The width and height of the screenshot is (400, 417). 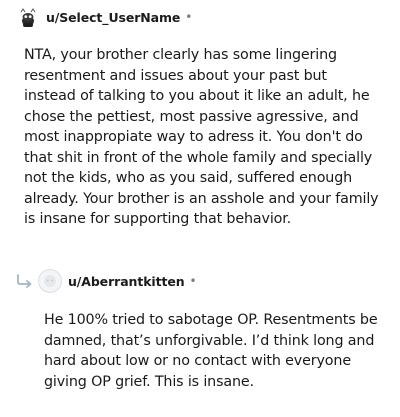 I want to click on comment-2-header: u/Aberrantkitten •, so click(x=106, y=281).